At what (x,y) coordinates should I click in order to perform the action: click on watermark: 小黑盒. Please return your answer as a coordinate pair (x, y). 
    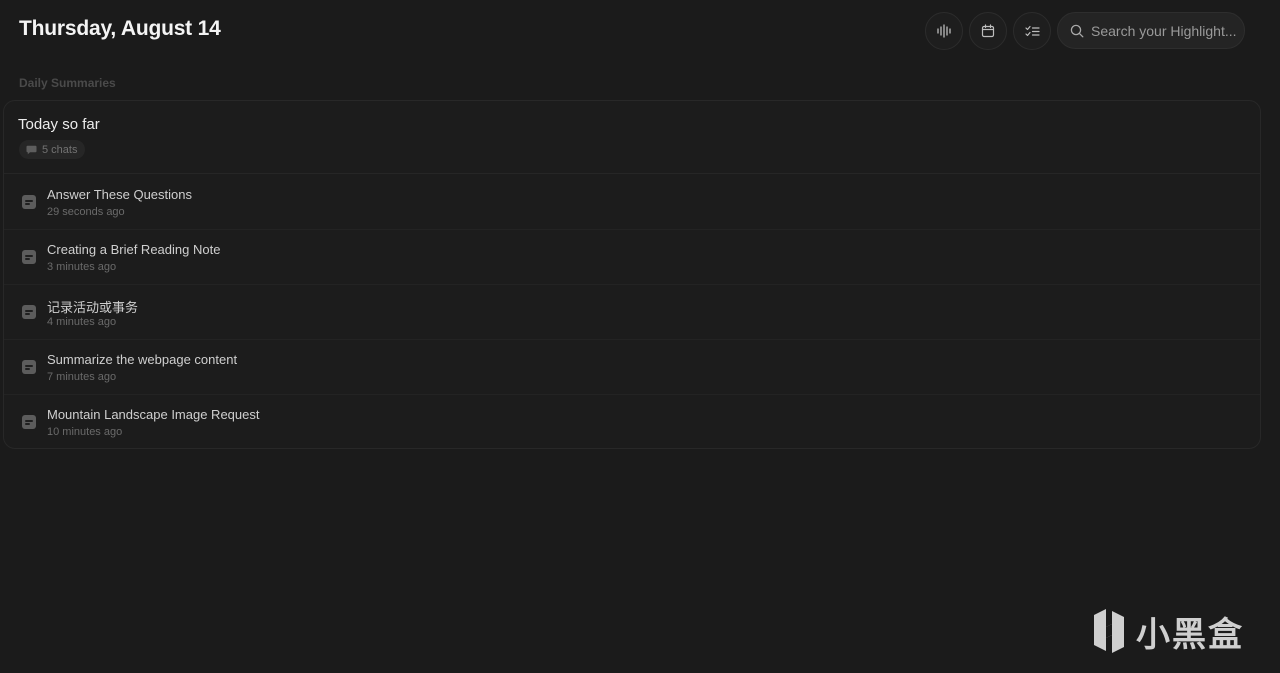
    Looking at the image, I should click on (1168, 631).